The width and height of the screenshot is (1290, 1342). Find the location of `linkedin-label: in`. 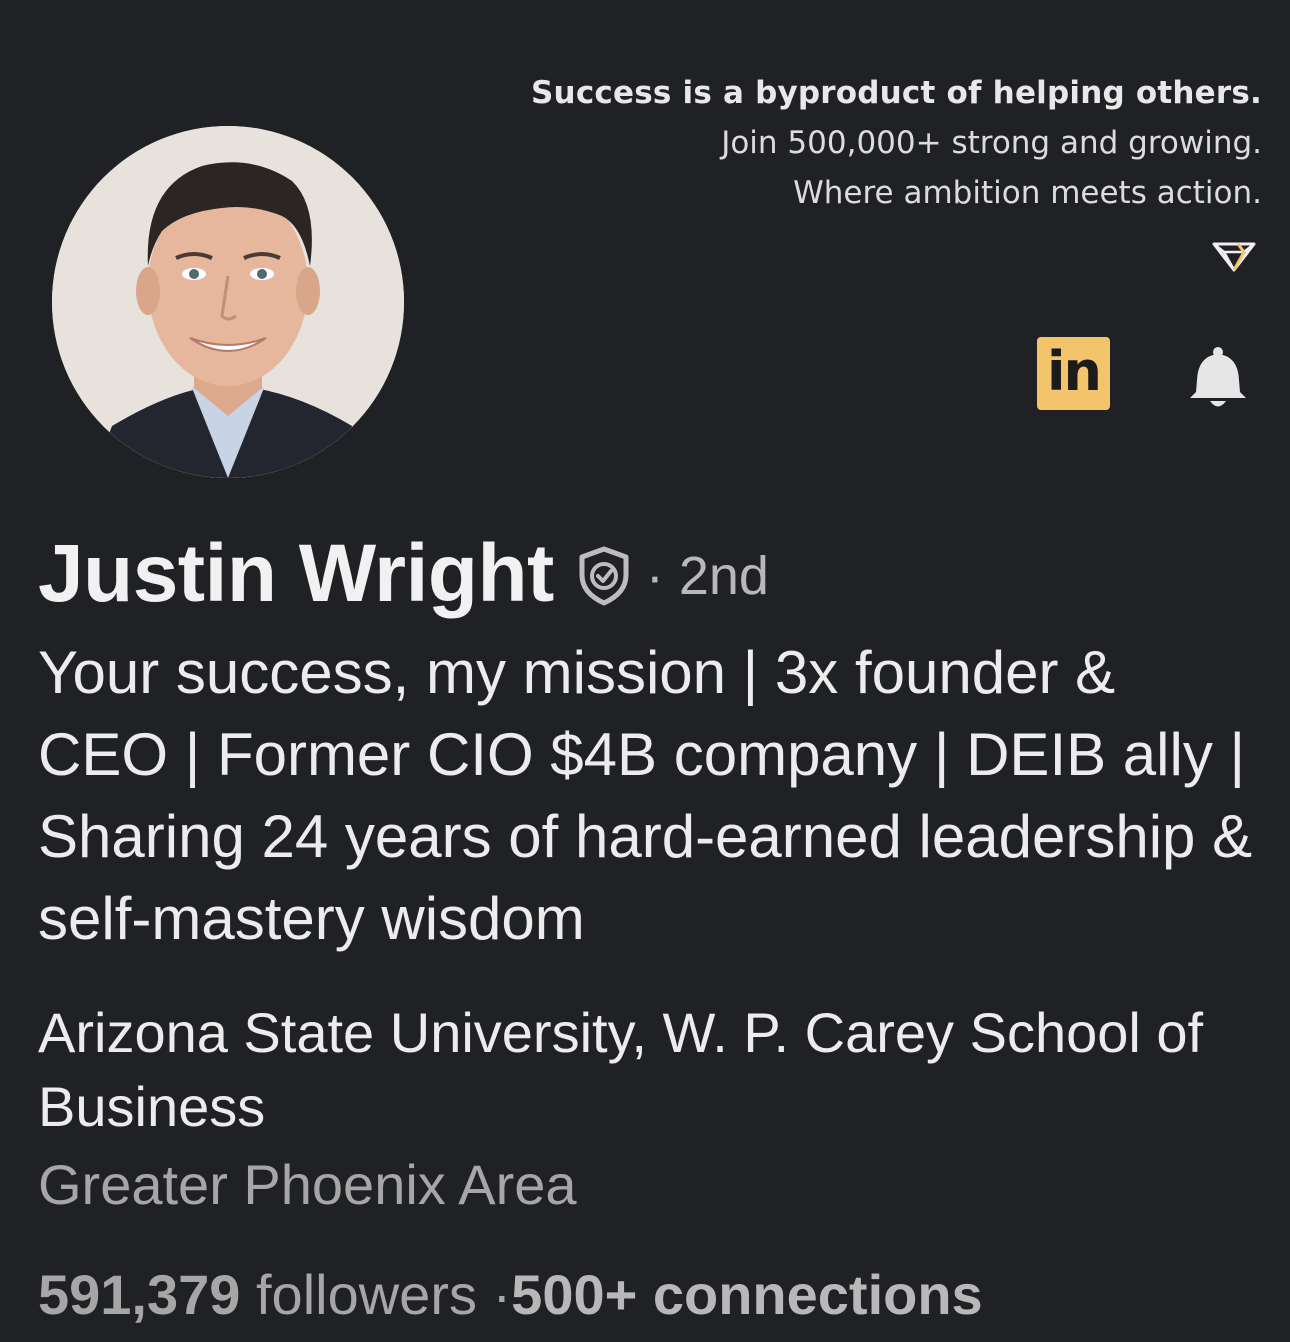

linkedin-label: in is located at coordinates (1074, 371).